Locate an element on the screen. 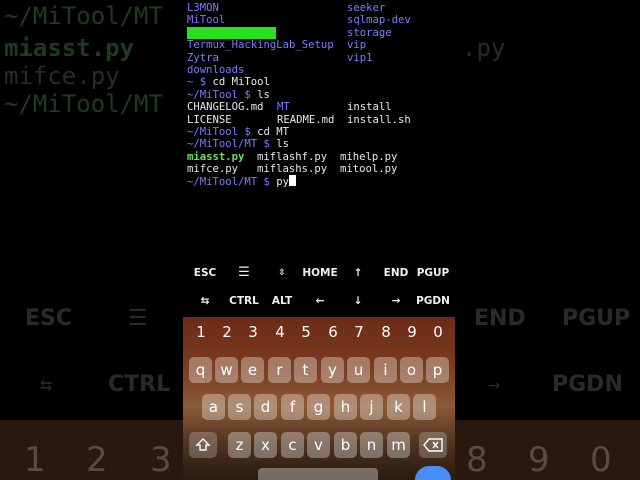  terminal-line: miasst.py miflashf.py mihelp.py is located at coordinates (292, 156).